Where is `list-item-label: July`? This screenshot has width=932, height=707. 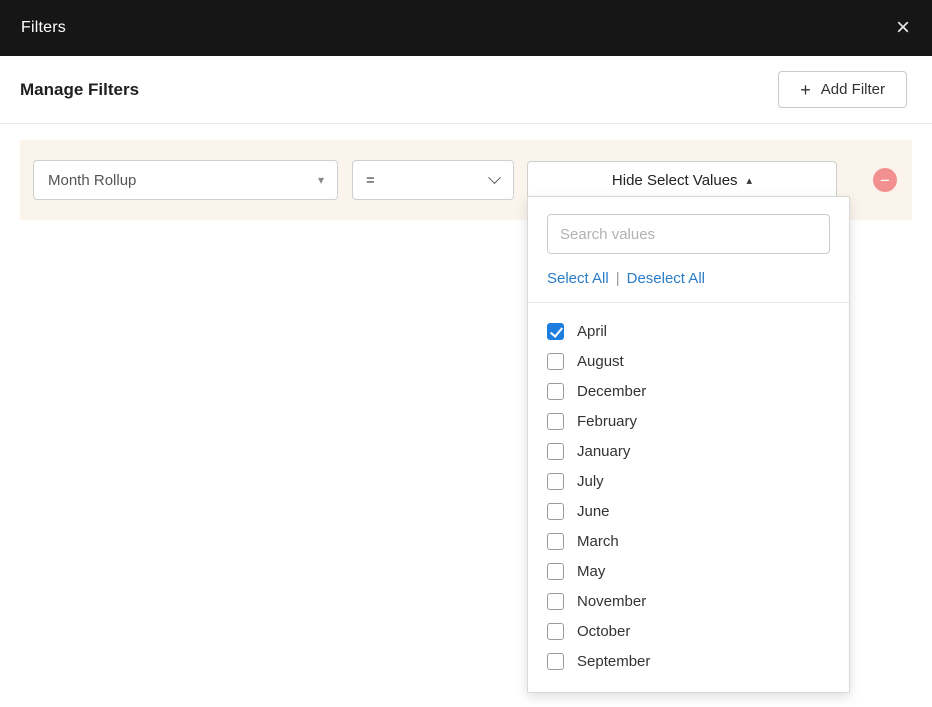 list-item-label: July is located at coordinates (590, 481).